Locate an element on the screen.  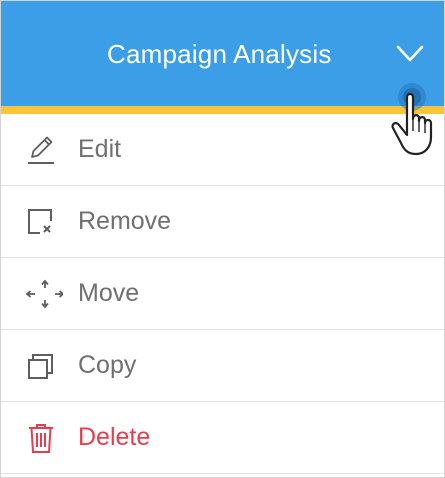
pencil-icon is located at coordinates (41, 150).